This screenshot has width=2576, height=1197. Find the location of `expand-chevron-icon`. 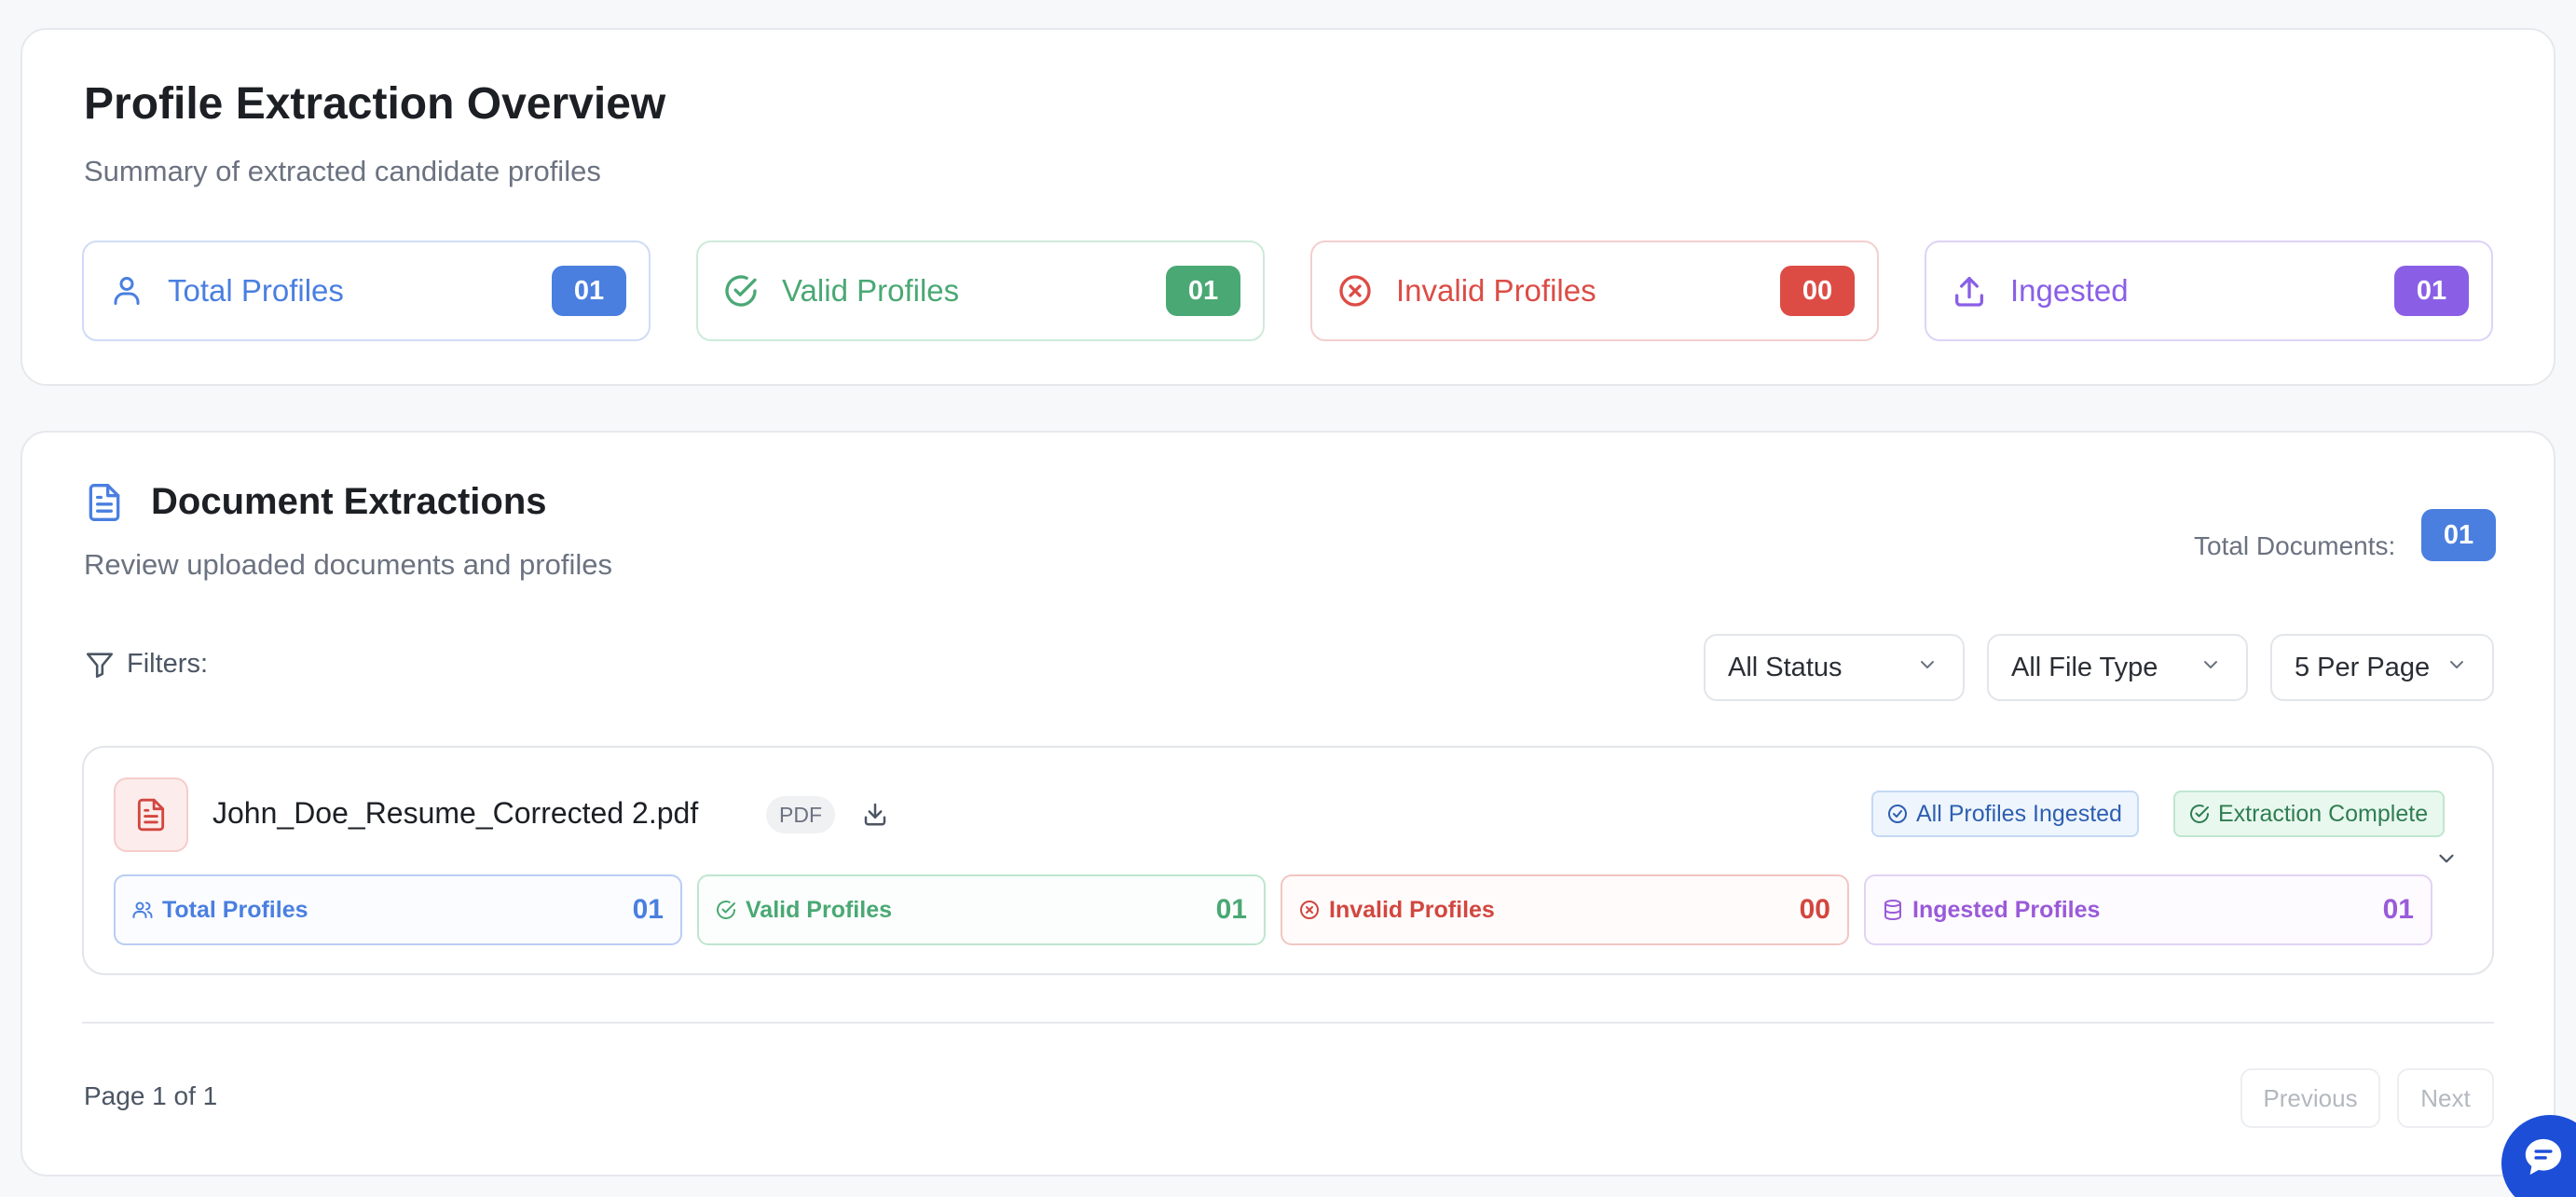

expand-chevron-icon is located at coordinates (2446, 860).